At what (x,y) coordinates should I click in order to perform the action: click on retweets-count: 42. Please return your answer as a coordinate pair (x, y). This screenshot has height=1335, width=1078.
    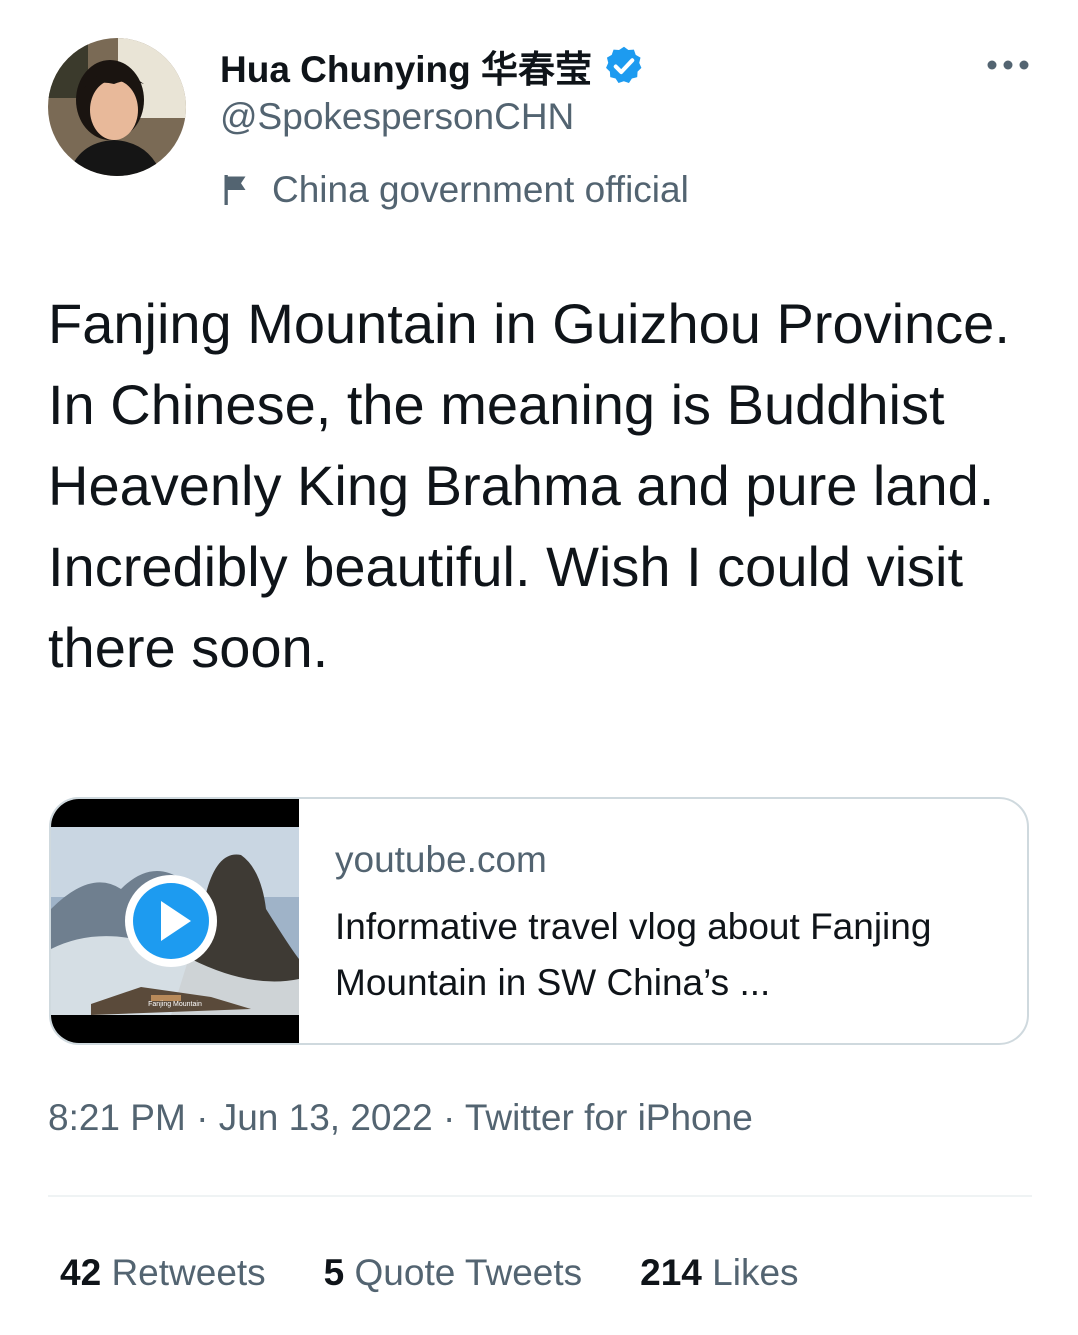
    Looking at the image, I should click on (81, 1272).